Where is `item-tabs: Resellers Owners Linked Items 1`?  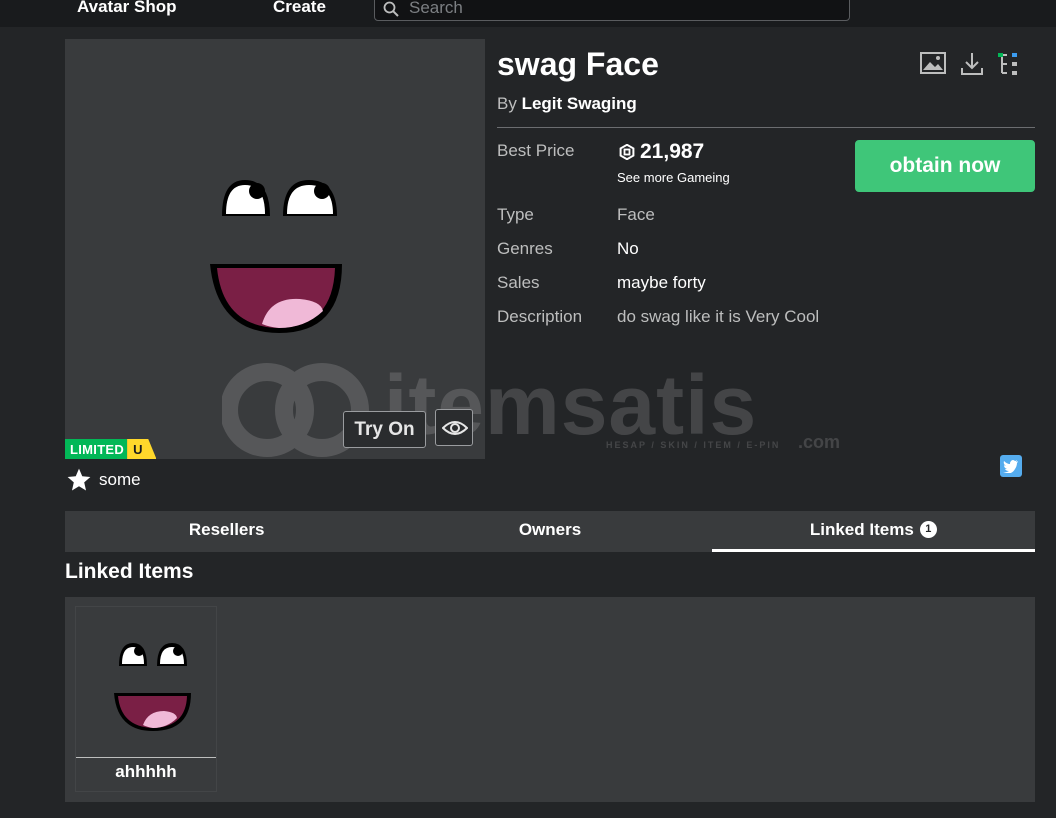 item-tabs: Resellers Owners Linked Items 1 is located at coordinates (550, 531).